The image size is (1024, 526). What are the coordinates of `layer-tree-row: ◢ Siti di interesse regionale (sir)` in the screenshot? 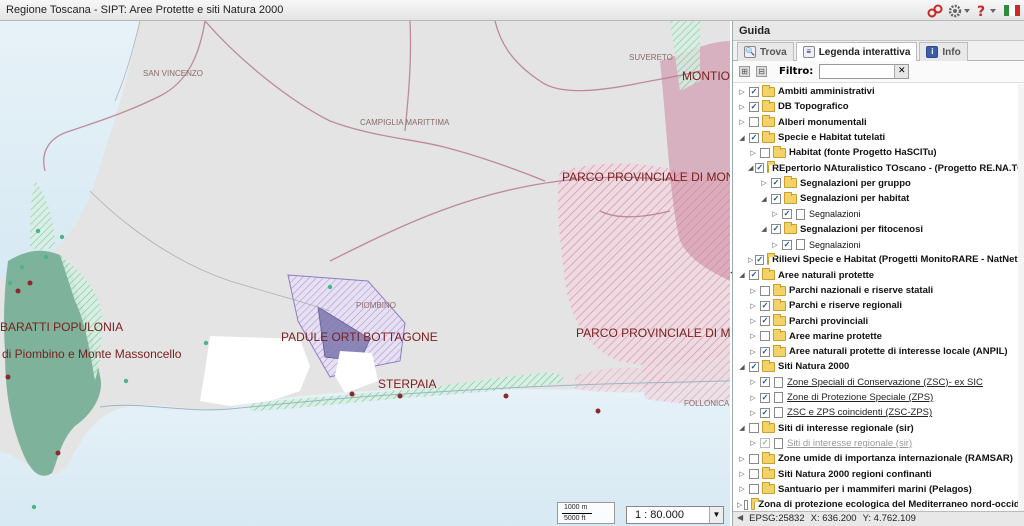 It's located at (878, 428).